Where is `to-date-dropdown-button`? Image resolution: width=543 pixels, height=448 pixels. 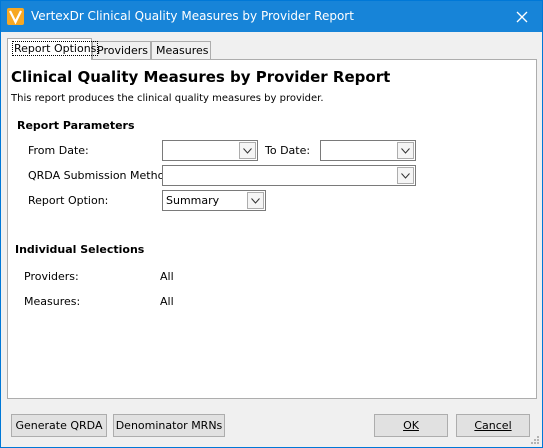
to-date-dropdown-button is located at coordinates (405, 150).